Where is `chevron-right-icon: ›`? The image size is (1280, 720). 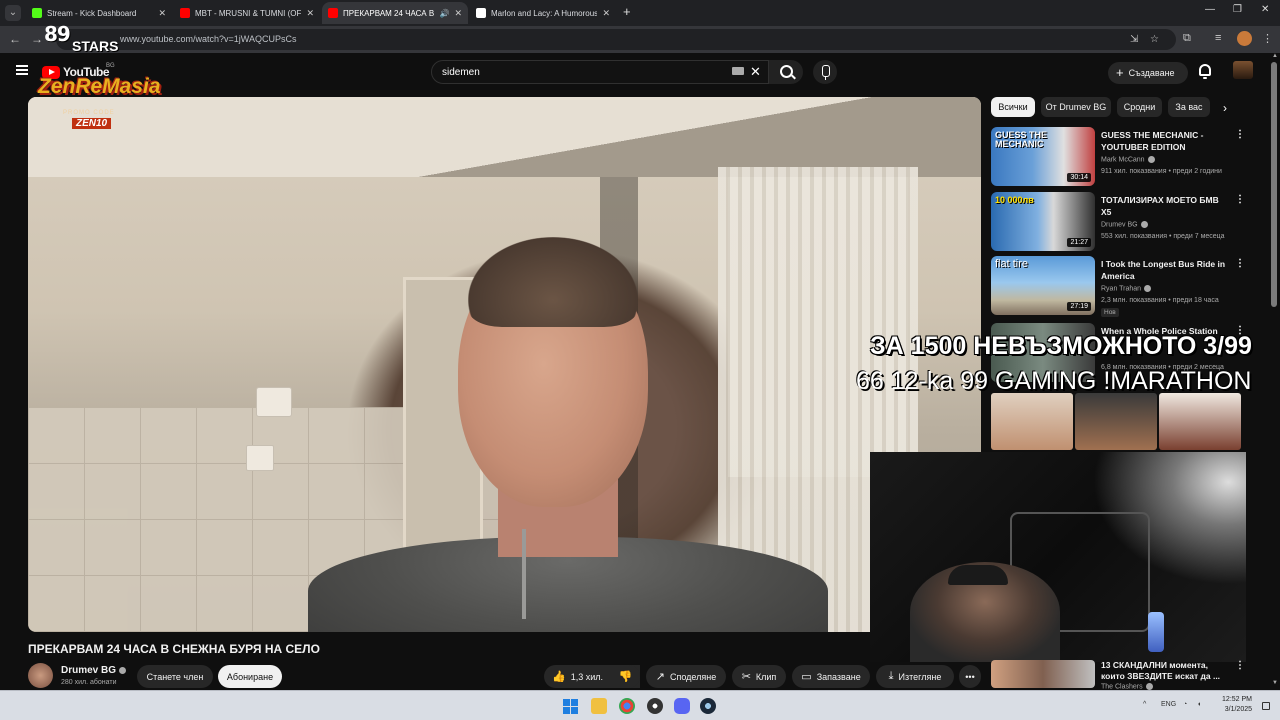
chevron-right-icon: › is located at coordinates (1225, 108).